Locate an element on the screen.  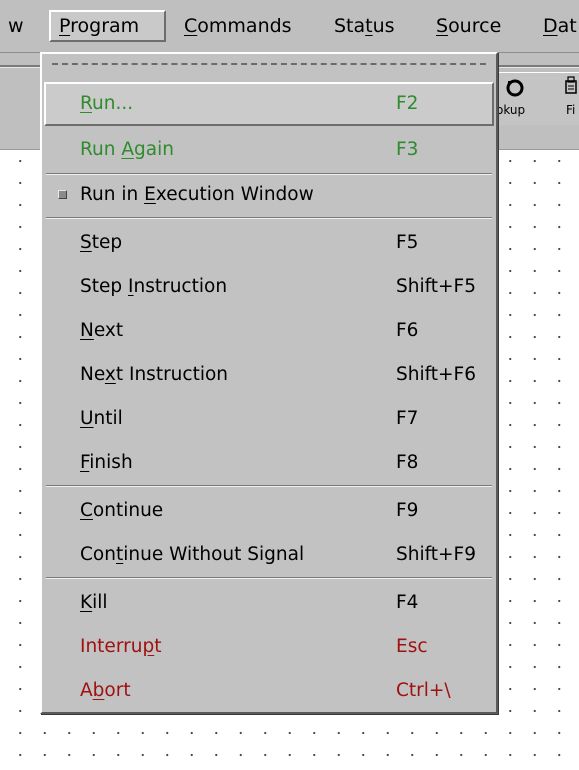
menu-item-shortcut: F8 is located at coordinates (407, 462).